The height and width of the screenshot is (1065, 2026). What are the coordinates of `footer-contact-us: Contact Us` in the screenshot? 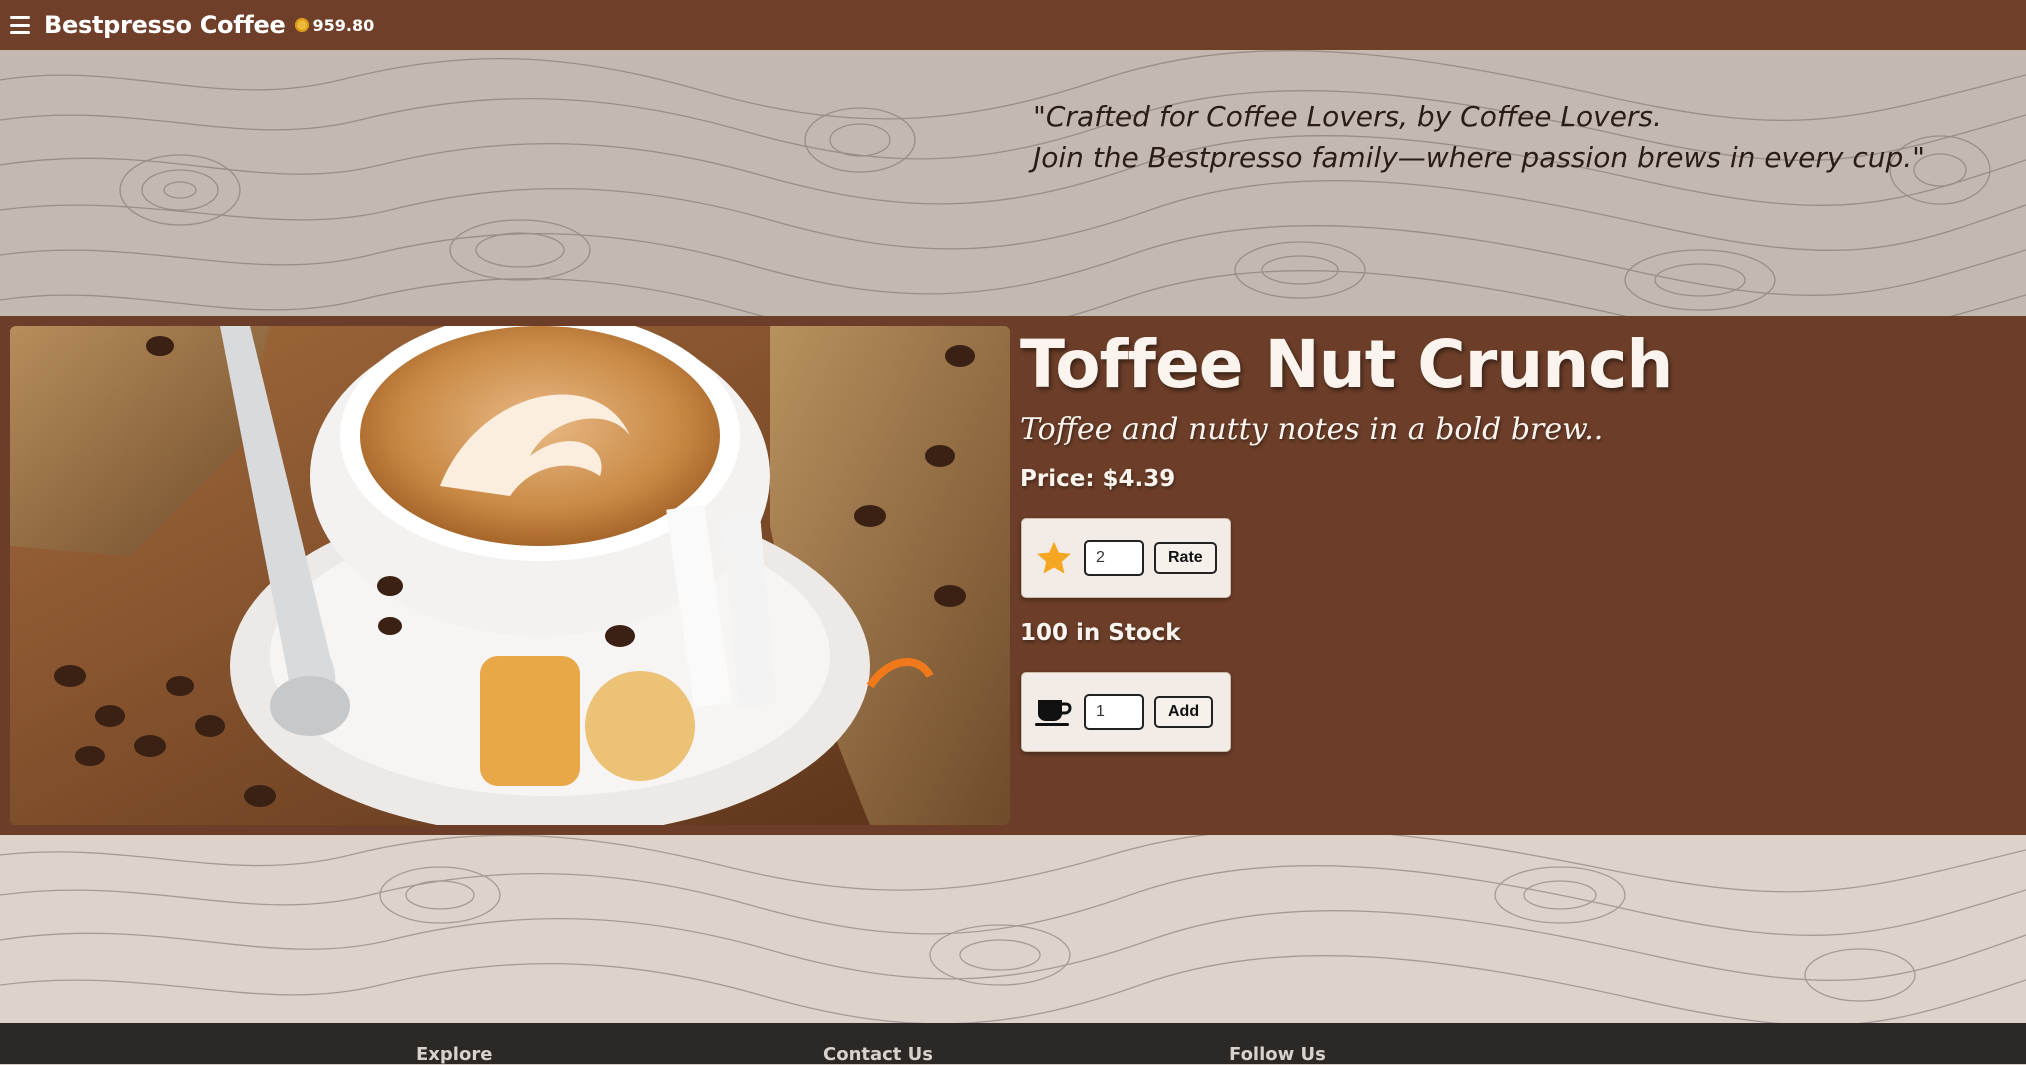 It's located at (878, 1054).